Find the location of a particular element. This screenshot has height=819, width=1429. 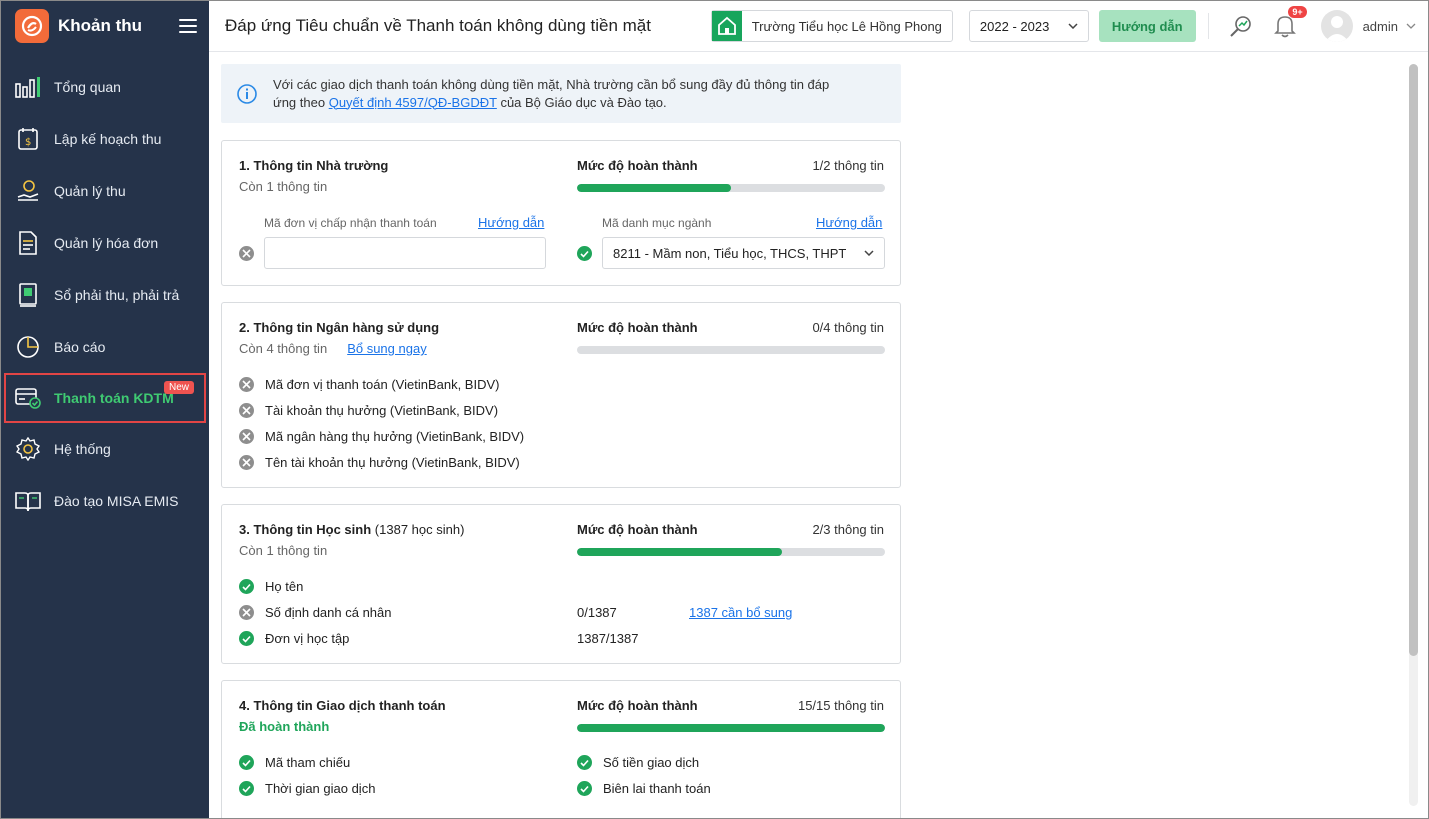

sidebar-item-label: Lập kế hoạch thu is located at coordinates (108, 139).